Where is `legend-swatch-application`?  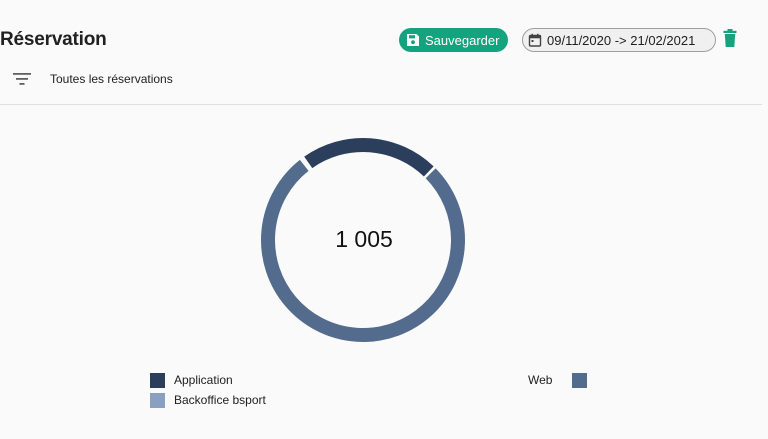
legend-swatch-application is located at coordinates (157, 380).